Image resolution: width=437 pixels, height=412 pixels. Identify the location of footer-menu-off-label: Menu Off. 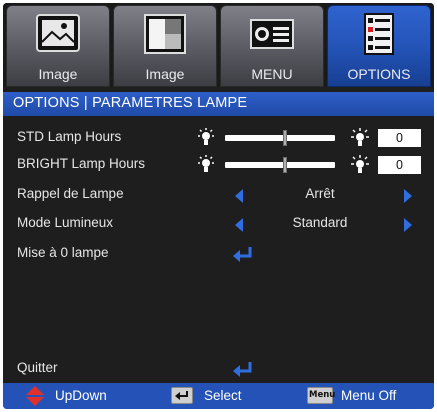
(369, 395).